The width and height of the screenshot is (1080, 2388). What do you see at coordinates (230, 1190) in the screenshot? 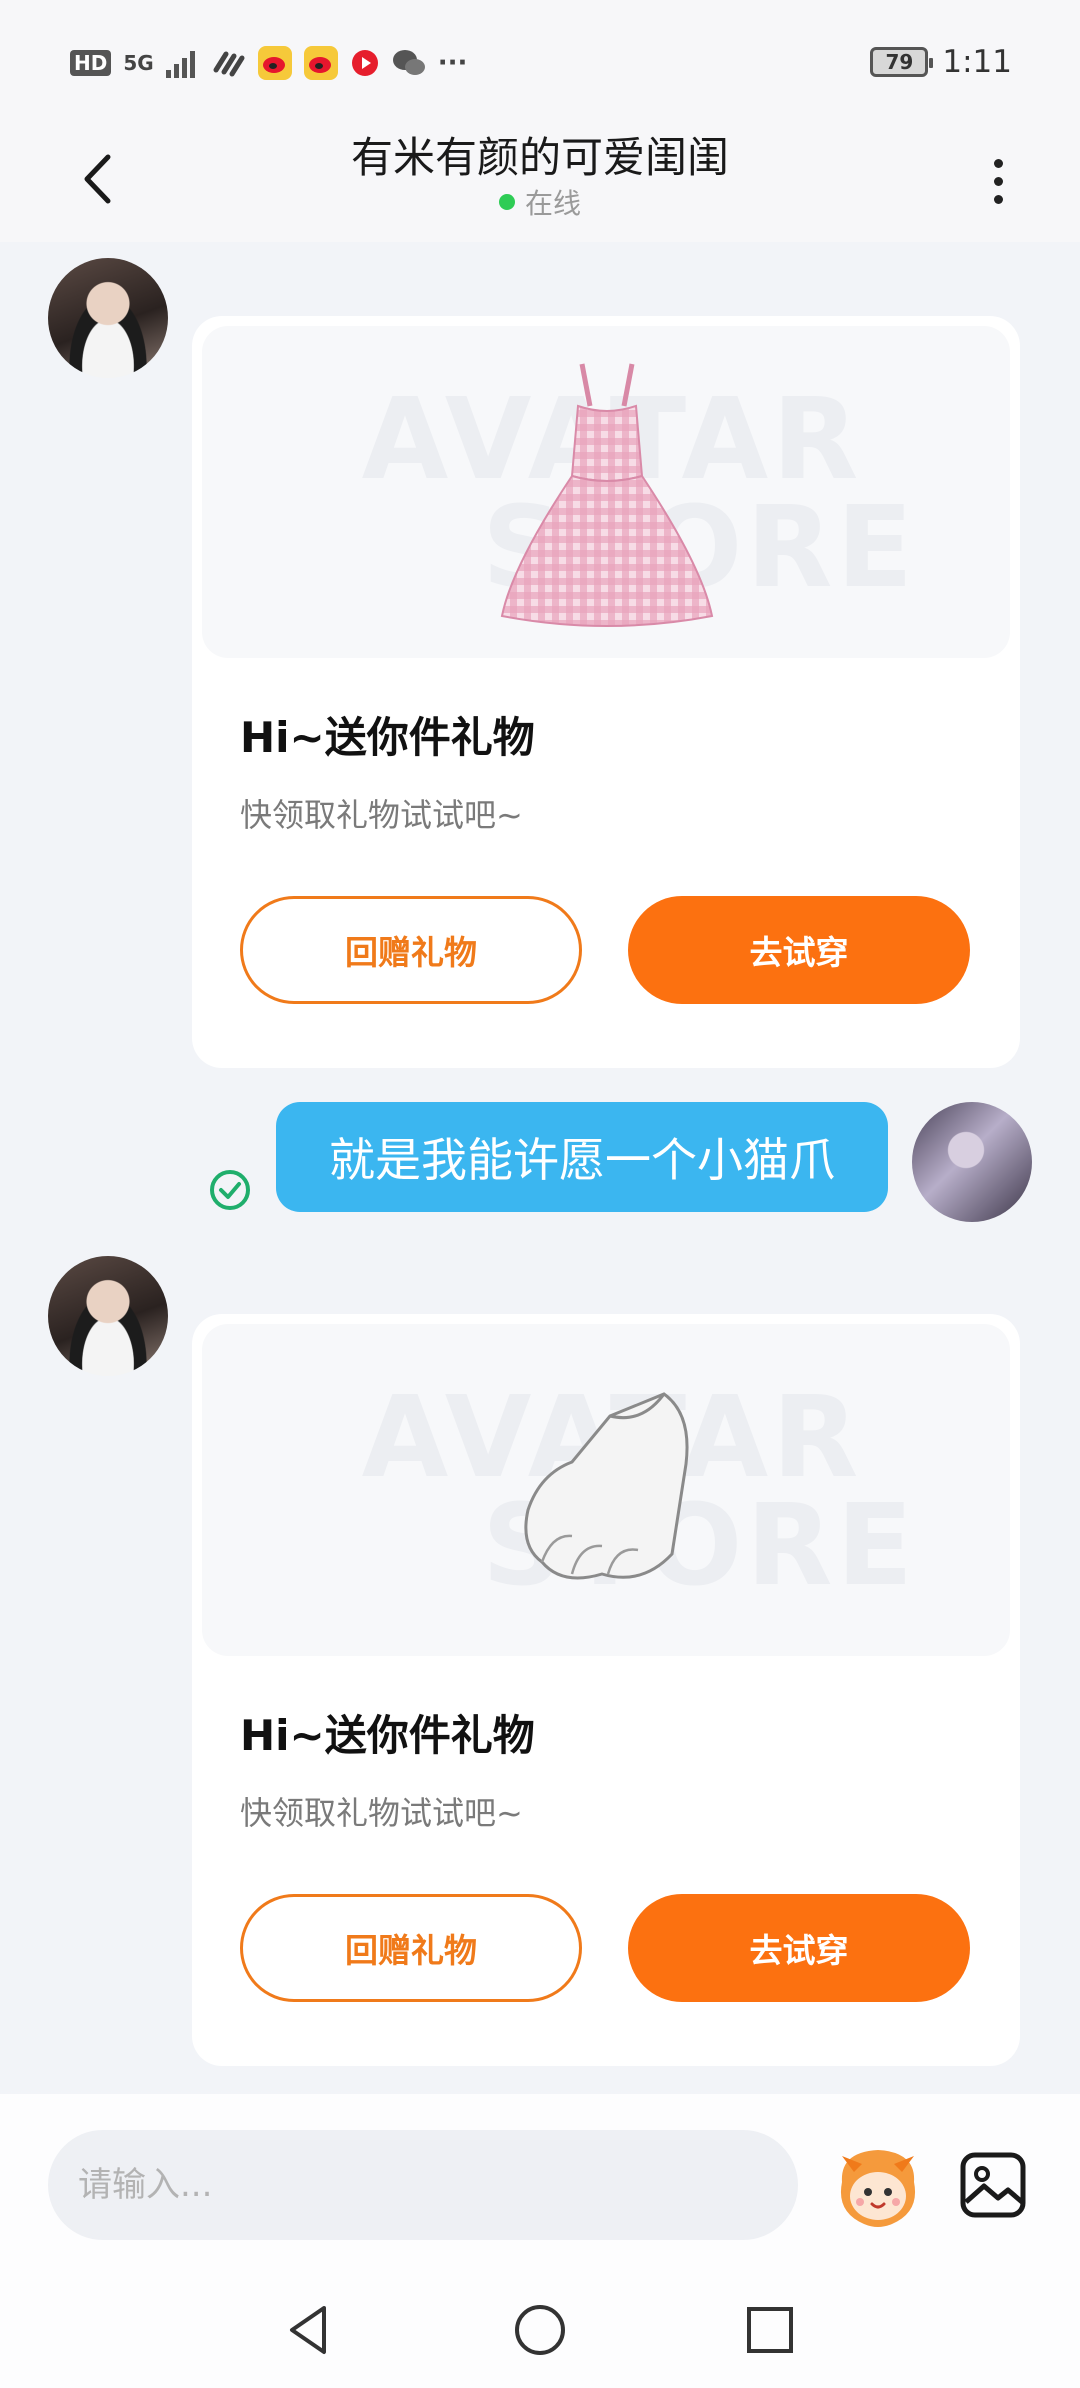
I see `read-check-icon` at bounding box center [230, 1190].